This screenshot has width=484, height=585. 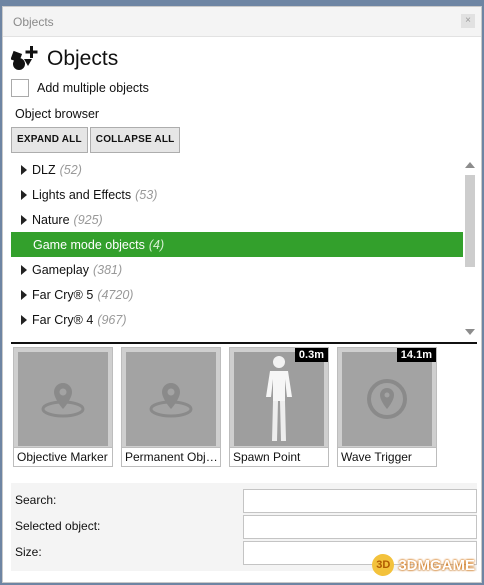 I want to click on collapse-all-button: COLLAPSE ALL, so click(x=135, y=140).